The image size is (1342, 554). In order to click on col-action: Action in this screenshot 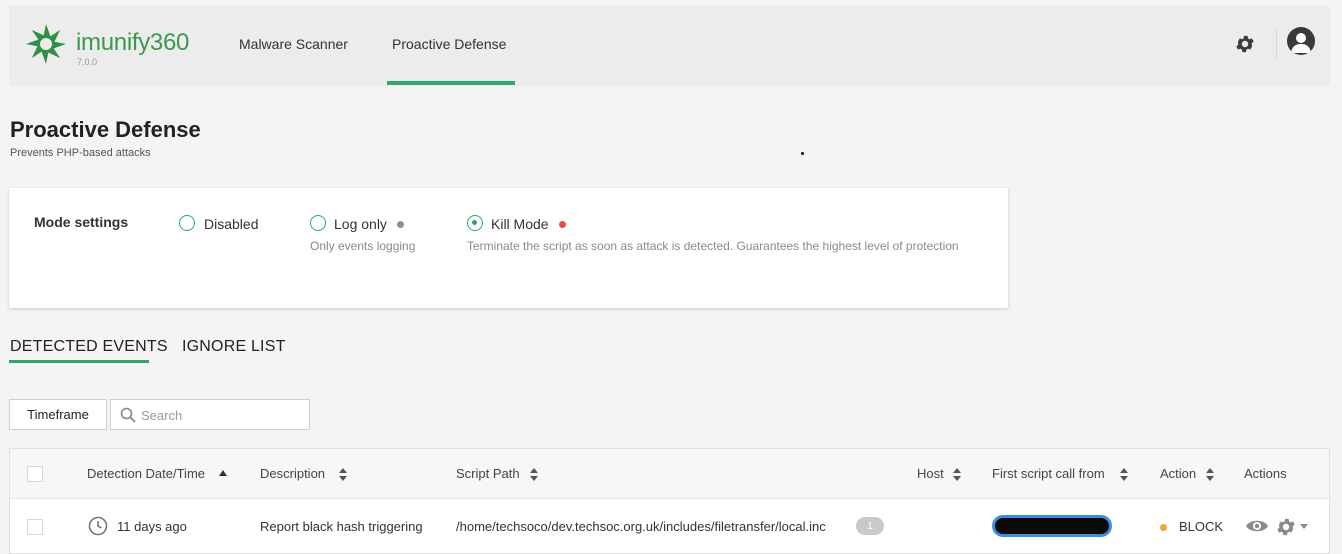, I will do `click(1178, 473)`.